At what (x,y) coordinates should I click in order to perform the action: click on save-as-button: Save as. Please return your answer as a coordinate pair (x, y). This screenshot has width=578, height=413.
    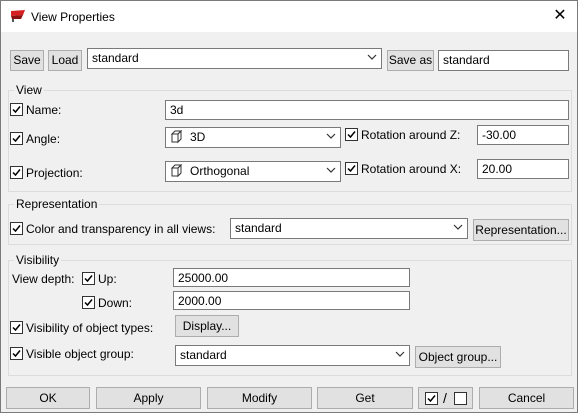
    Looking at the image, I should click on (410, 60).